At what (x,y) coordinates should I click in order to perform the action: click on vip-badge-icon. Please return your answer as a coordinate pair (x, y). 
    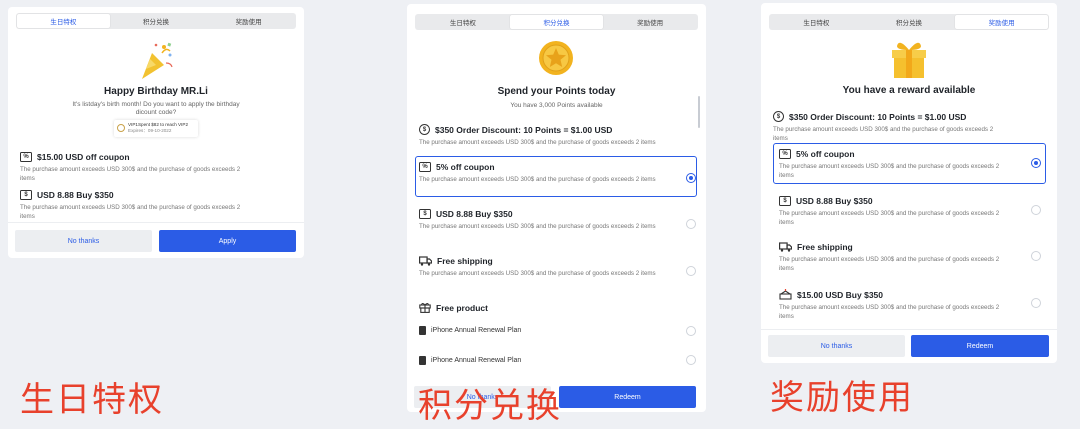
    Looking at the image, I should click on (121, 128).